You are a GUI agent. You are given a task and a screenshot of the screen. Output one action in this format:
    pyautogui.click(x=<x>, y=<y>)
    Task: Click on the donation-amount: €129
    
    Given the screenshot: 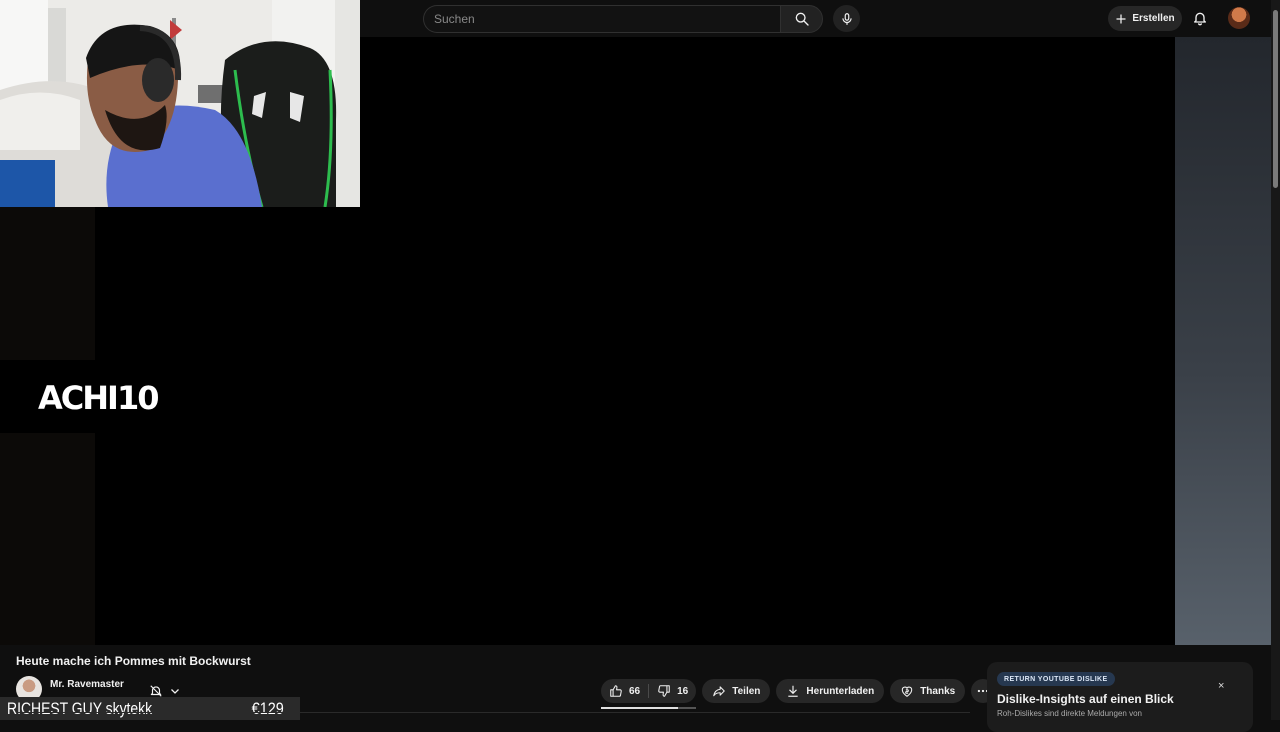 What is the action you would take?
    pyautogui.click(x=267, y=708)
    